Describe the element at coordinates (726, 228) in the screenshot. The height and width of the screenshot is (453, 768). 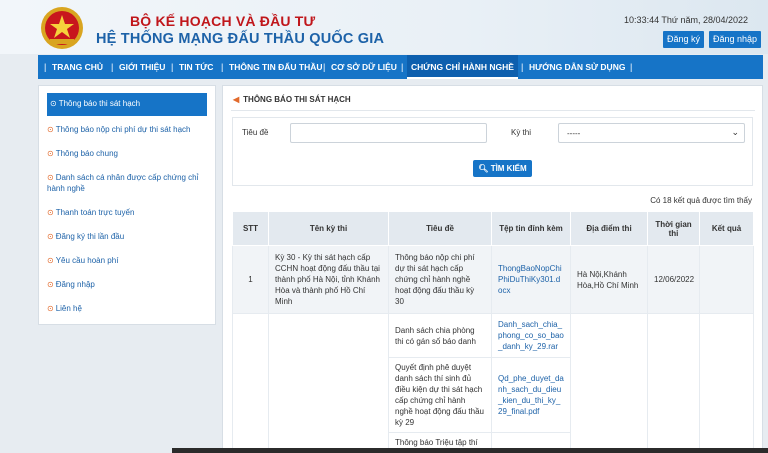
I see `col-header-result: Kết quả` at that location.